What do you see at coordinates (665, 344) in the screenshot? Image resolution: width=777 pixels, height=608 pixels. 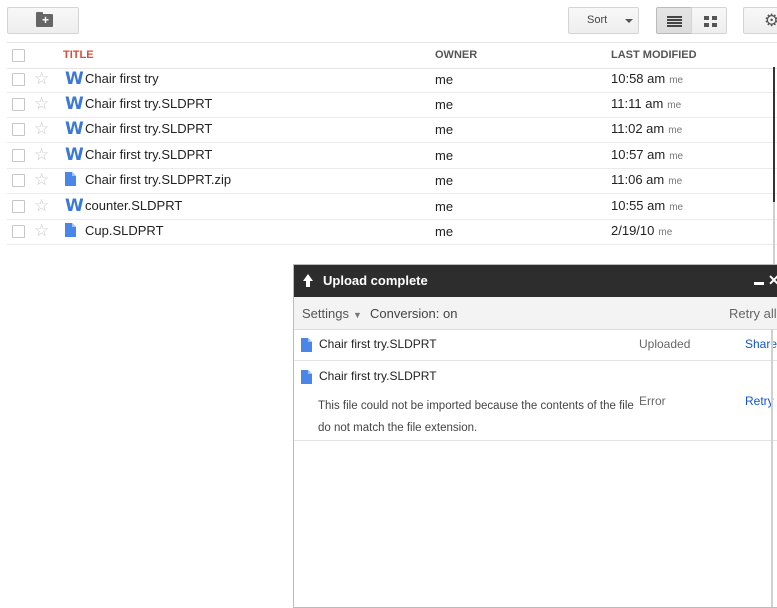 I see `upload-status: Uploaded` at bounding box center [665, 344].